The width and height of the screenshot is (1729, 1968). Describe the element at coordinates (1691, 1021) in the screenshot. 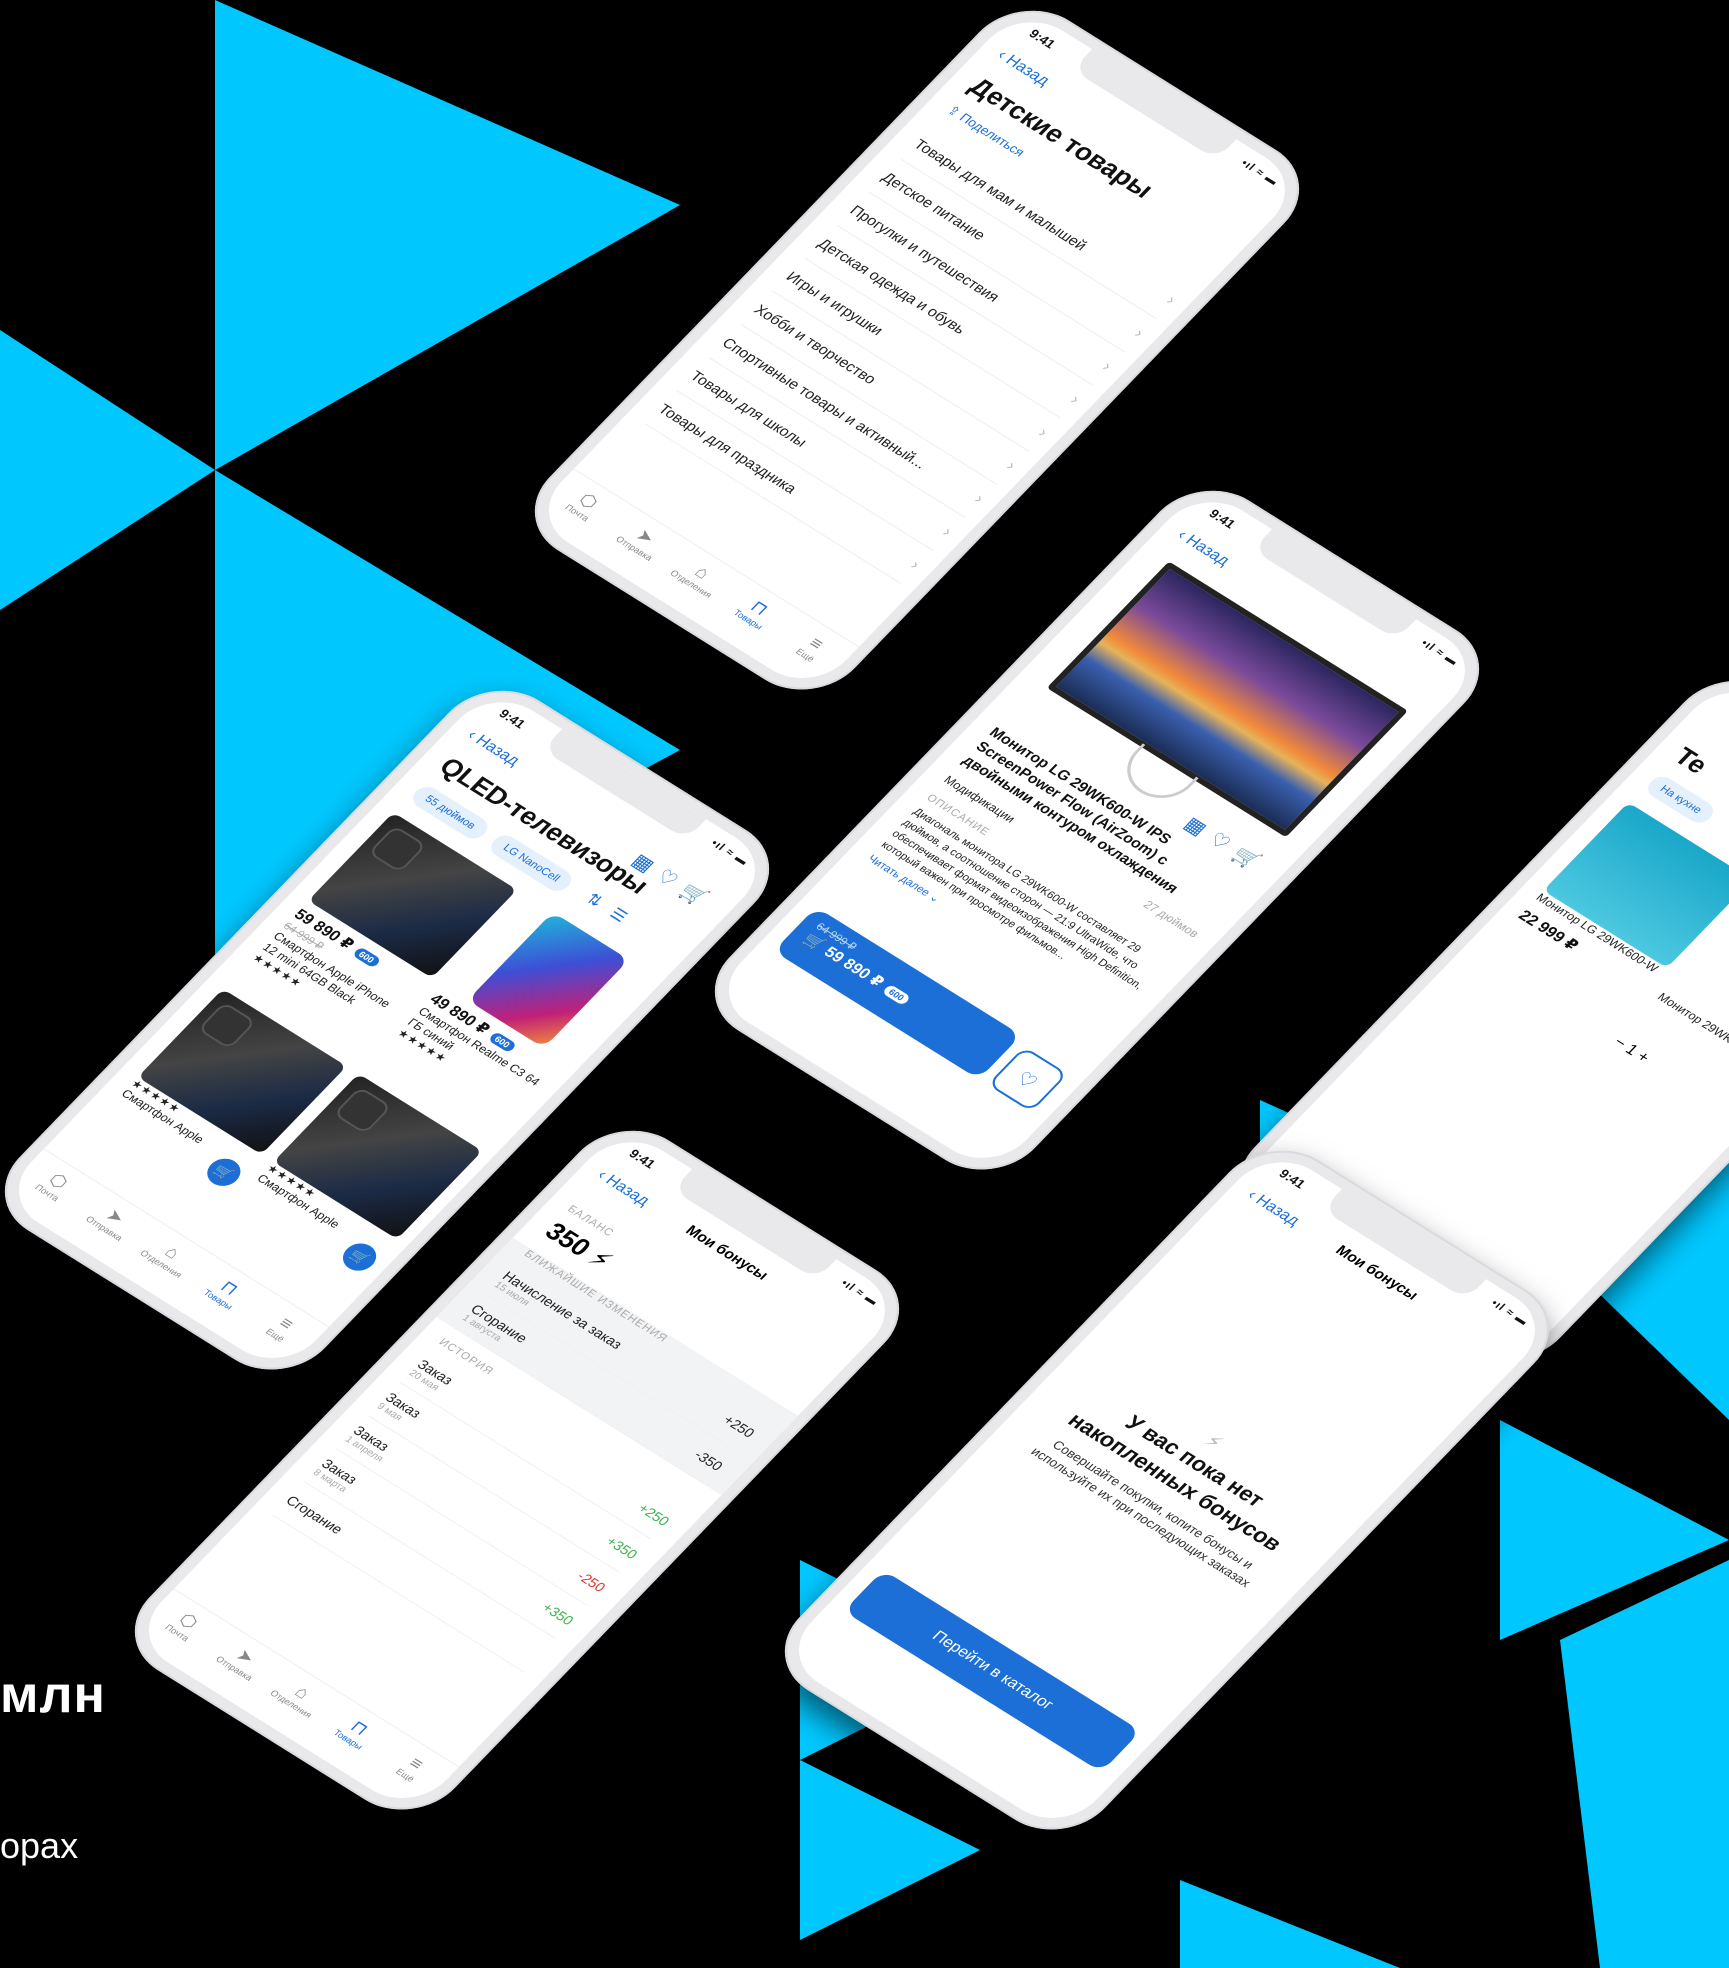

I see `product-name: Монитор 29WK60` at that location.